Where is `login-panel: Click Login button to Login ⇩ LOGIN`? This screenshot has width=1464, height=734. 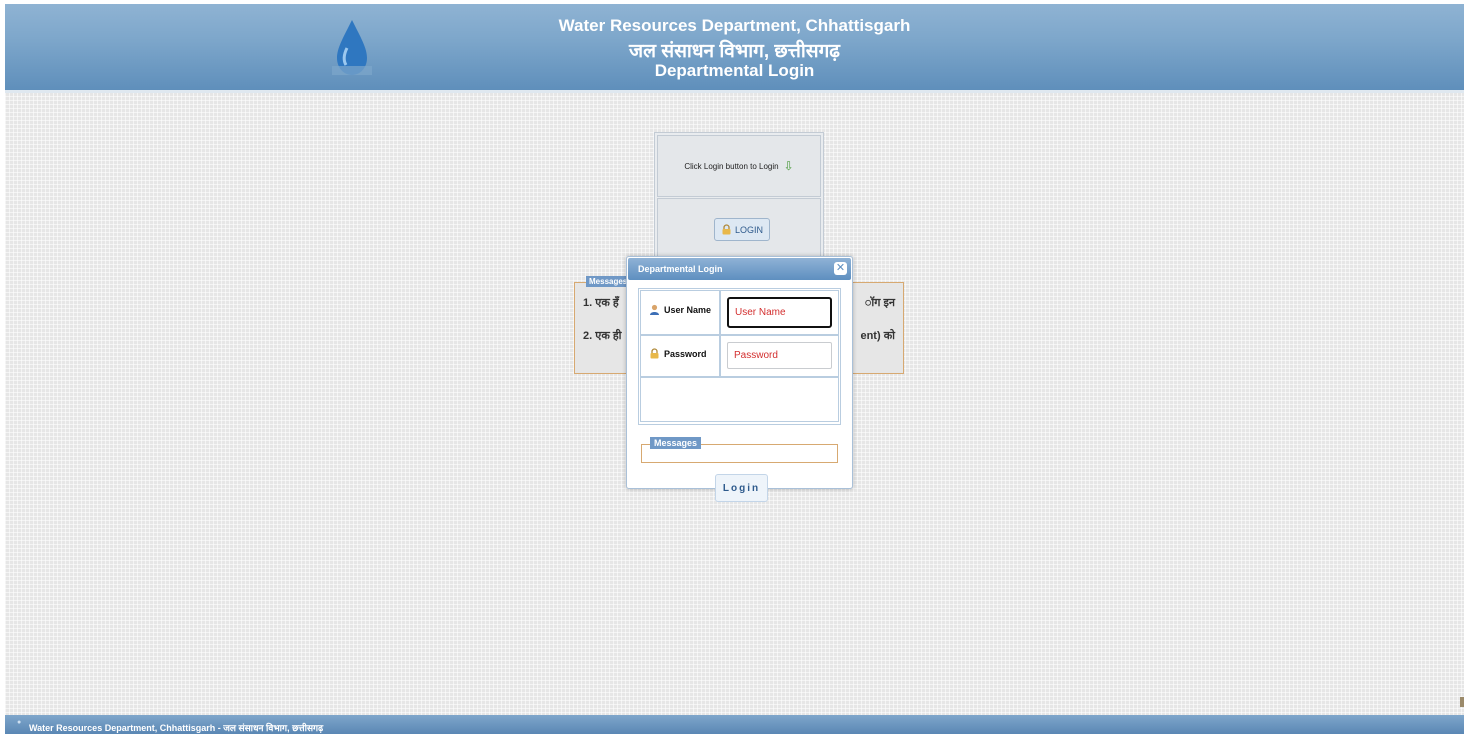 login-panel: Click Login button to Login ⇩ LOGIN is located at coordinates (739, 197).